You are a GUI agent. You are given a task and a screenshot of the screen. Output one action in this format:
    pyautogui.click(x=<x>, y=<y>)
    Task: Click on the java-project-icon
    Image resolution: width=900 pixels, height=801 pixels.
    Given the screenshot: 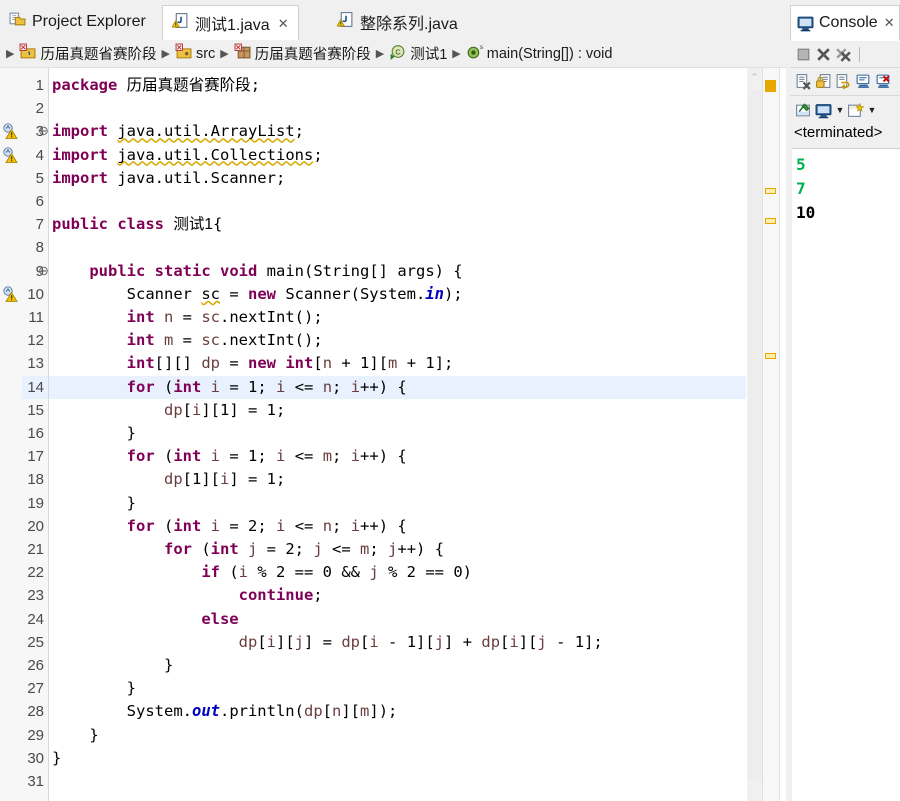 What is the action you would take?
    pyautogui.click(x=27, y=53)
    